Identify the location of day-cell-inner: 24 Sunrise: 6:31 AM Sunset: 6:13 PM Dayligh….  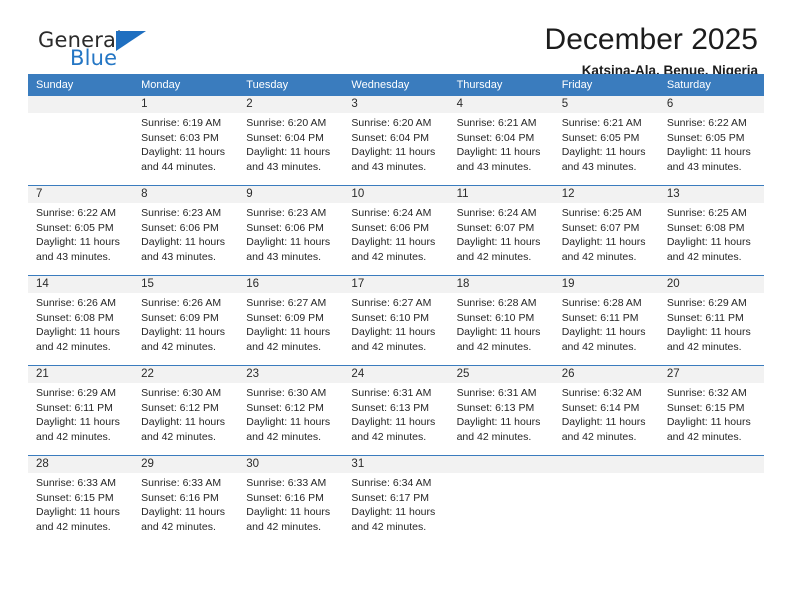
(396, 410).